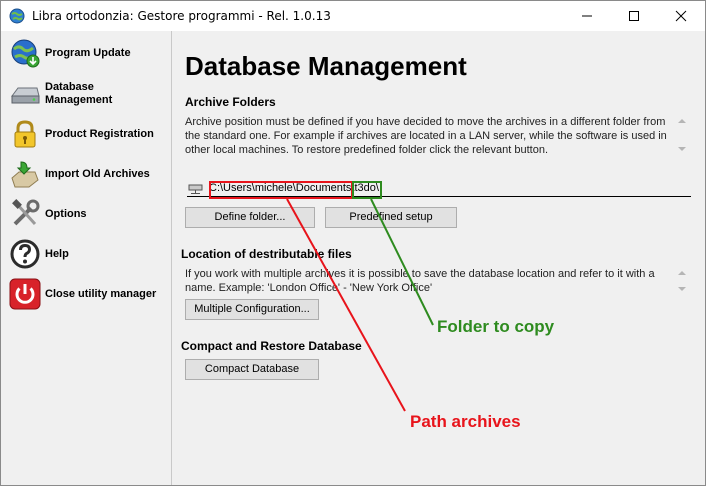 This screenshot has height=486, width=706. I want to click on sidebar-item-label: Program Update, so click(88, 53).